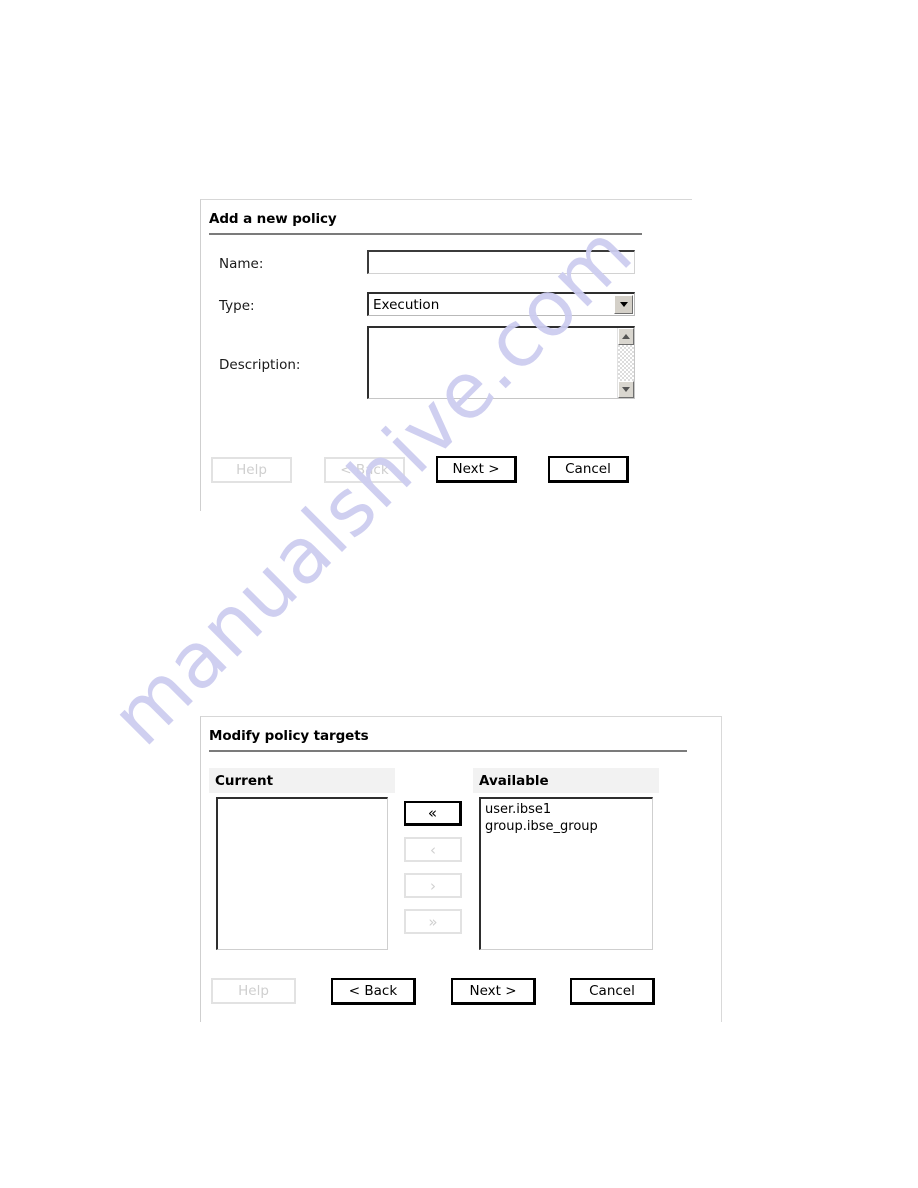 Image resolution: width=918 pixels, height=1188 pixels. Describe the element at coordinates (425, 234) in the screenshot. I see `add-policy-title-rule` at that location.